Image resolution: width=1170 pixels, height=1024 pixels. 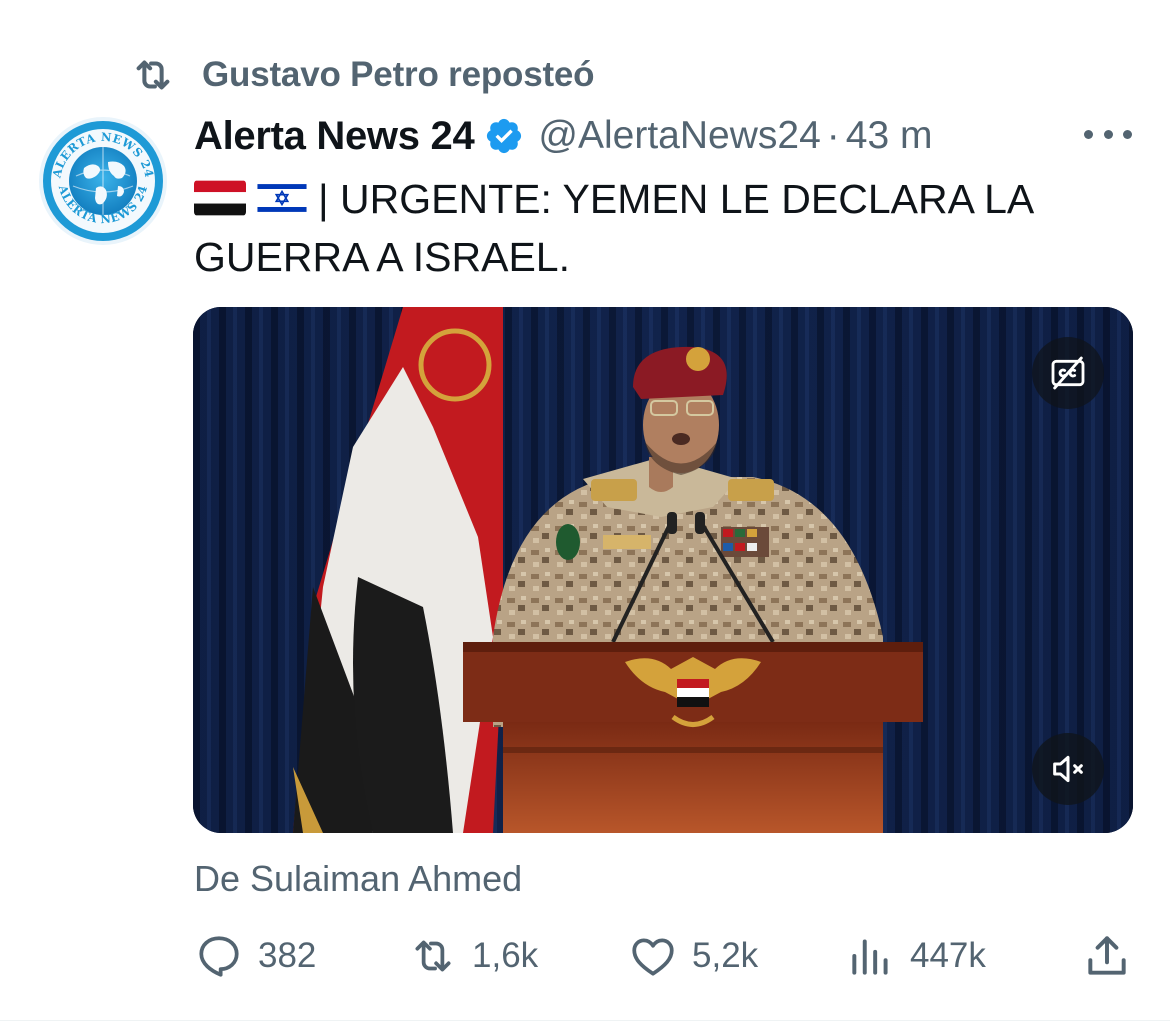 I want to click on like-count: 5,2k, so click(x=725, y=955).